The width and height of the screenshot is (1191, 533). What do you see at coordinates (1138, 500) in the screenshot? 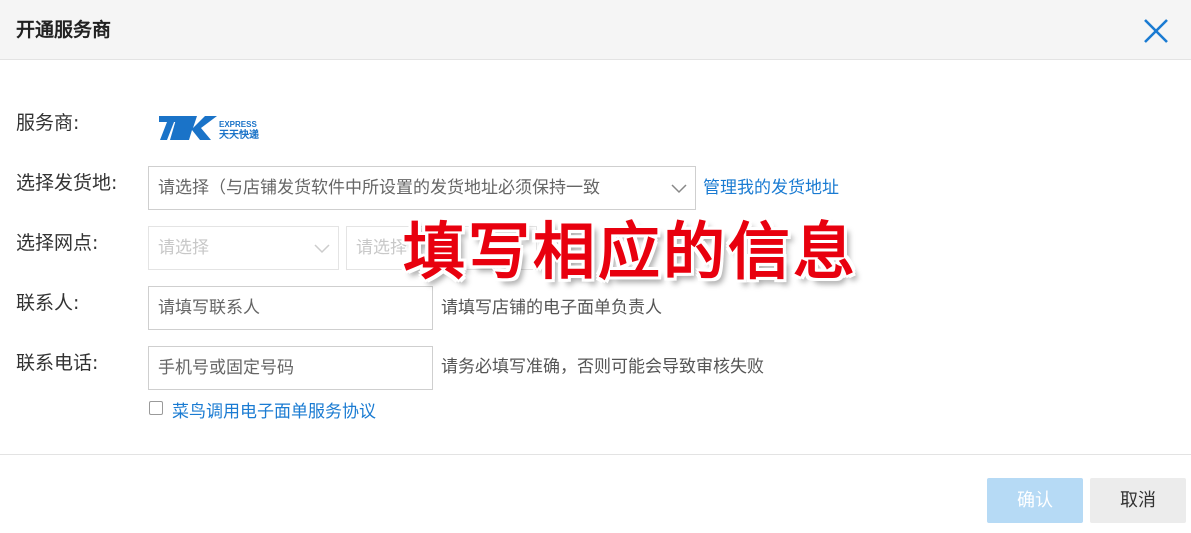
I see `cancel-button: 取消` at bounding box center [1138, 500].